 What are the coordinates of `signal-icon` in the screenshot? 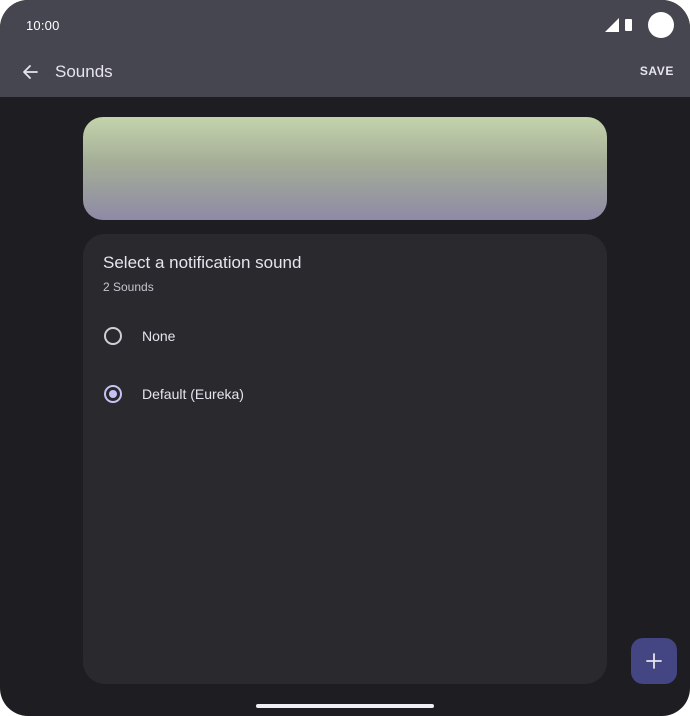 It's located at (612, 25).